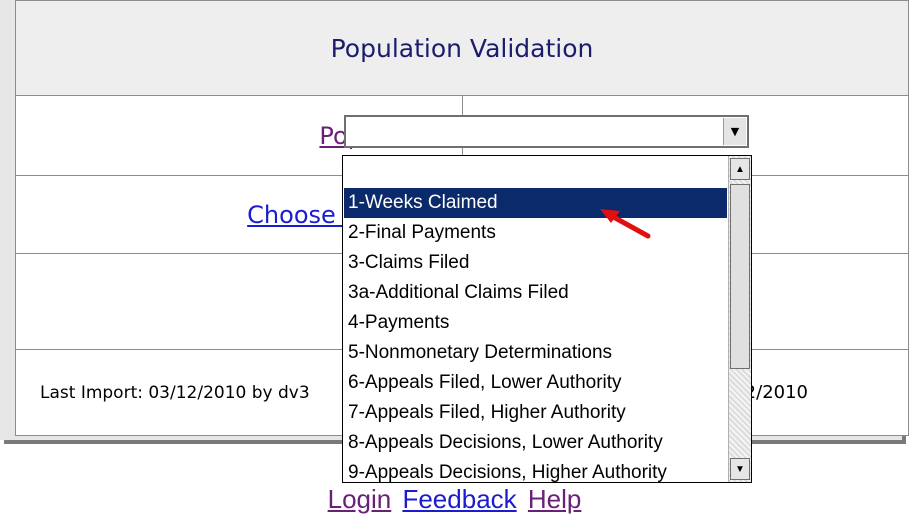  I want to click on scroll-up-icon: ▲, so click(740, 169).